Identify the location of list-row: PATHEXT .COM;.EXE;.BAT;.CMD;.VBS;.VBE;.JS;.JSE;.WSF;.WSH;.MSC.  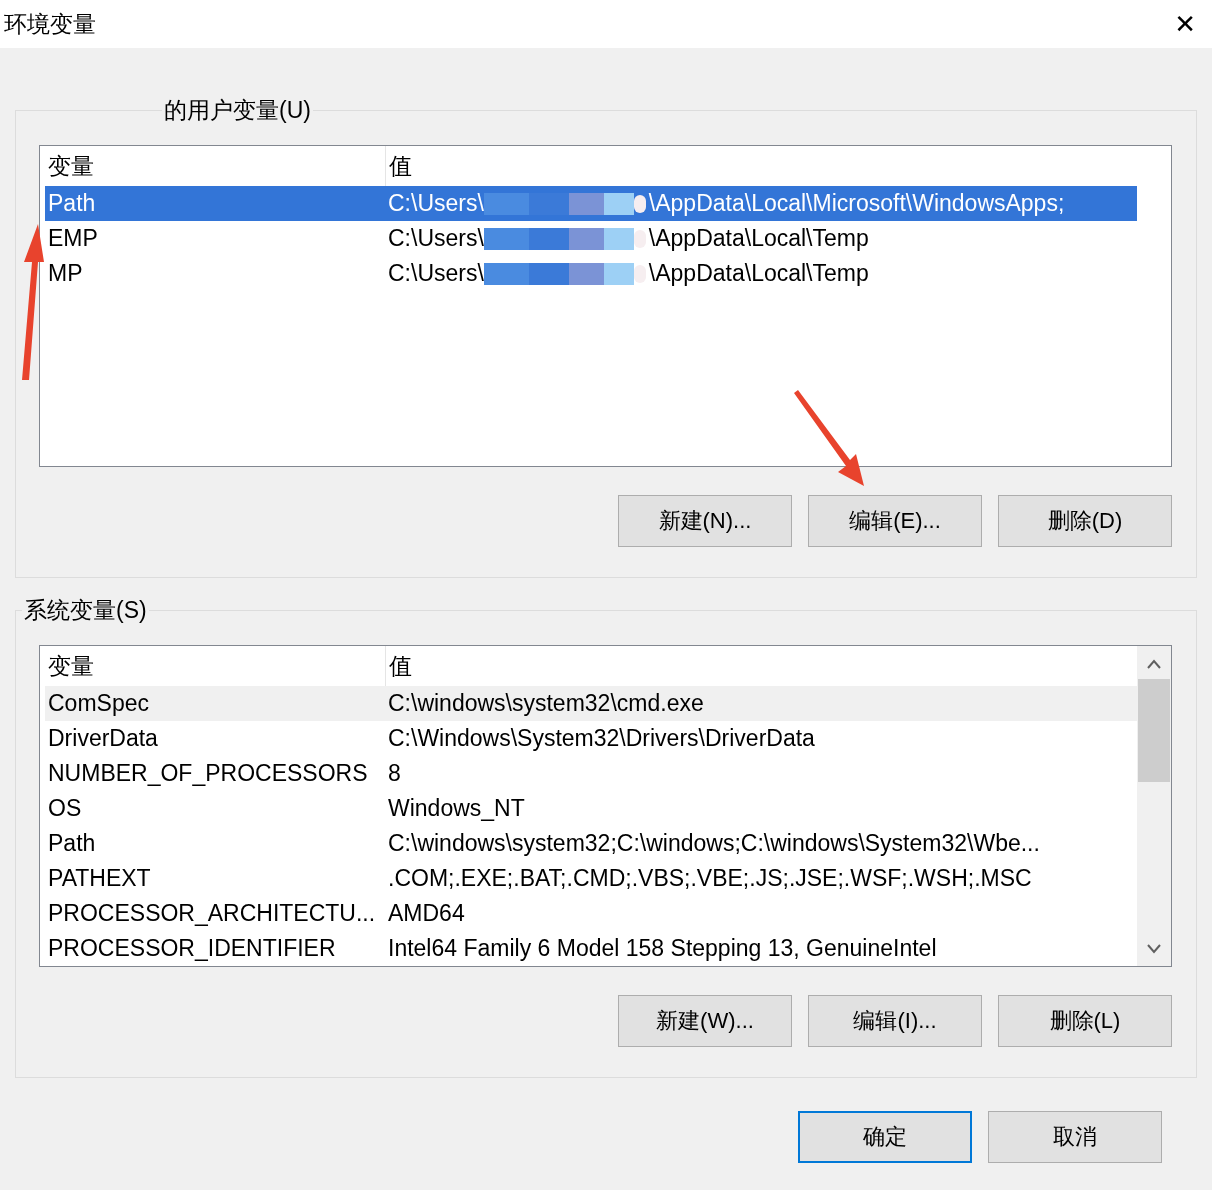
(591, 878).